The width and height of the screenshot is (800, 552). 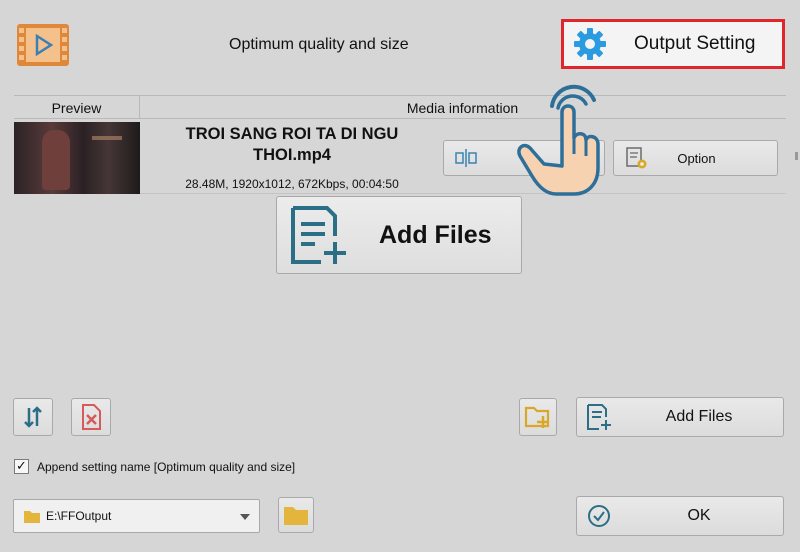 I want to click on add-files-label: Add Files, so click(x=699, y=416).